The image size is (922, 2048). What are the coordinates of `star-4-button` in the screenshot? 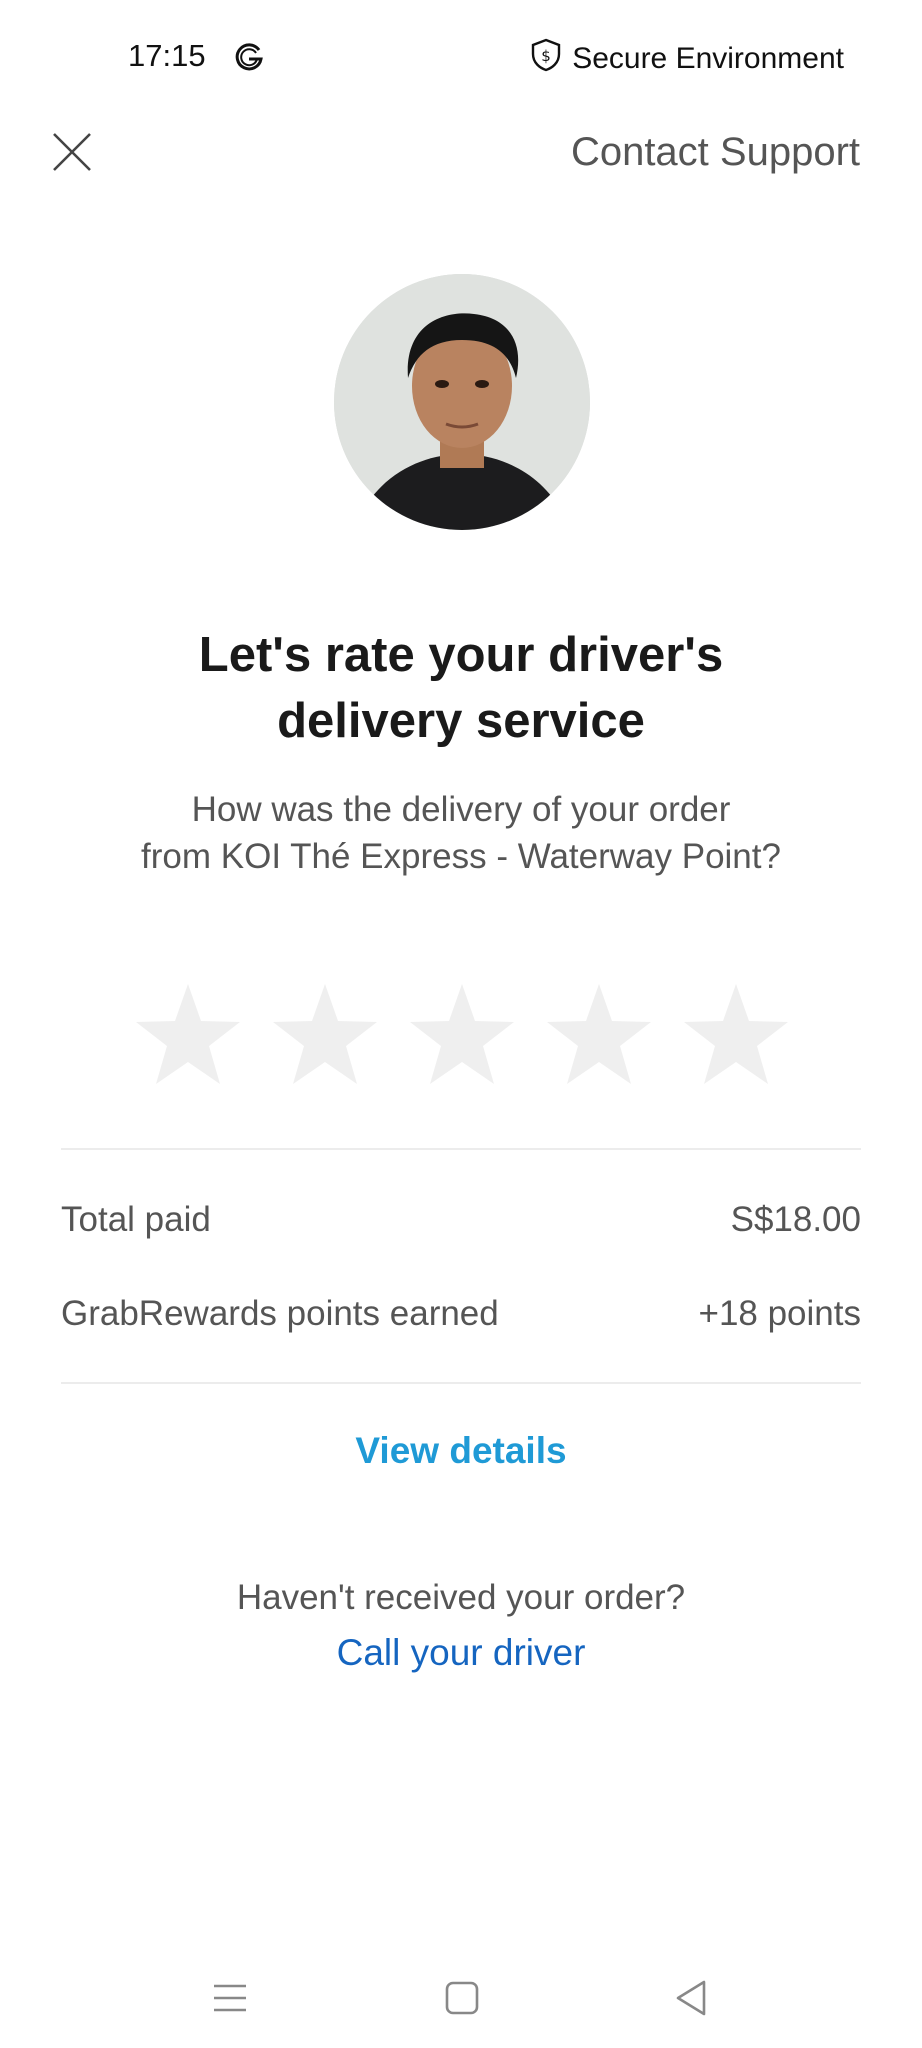 It's located at (599, 1034).